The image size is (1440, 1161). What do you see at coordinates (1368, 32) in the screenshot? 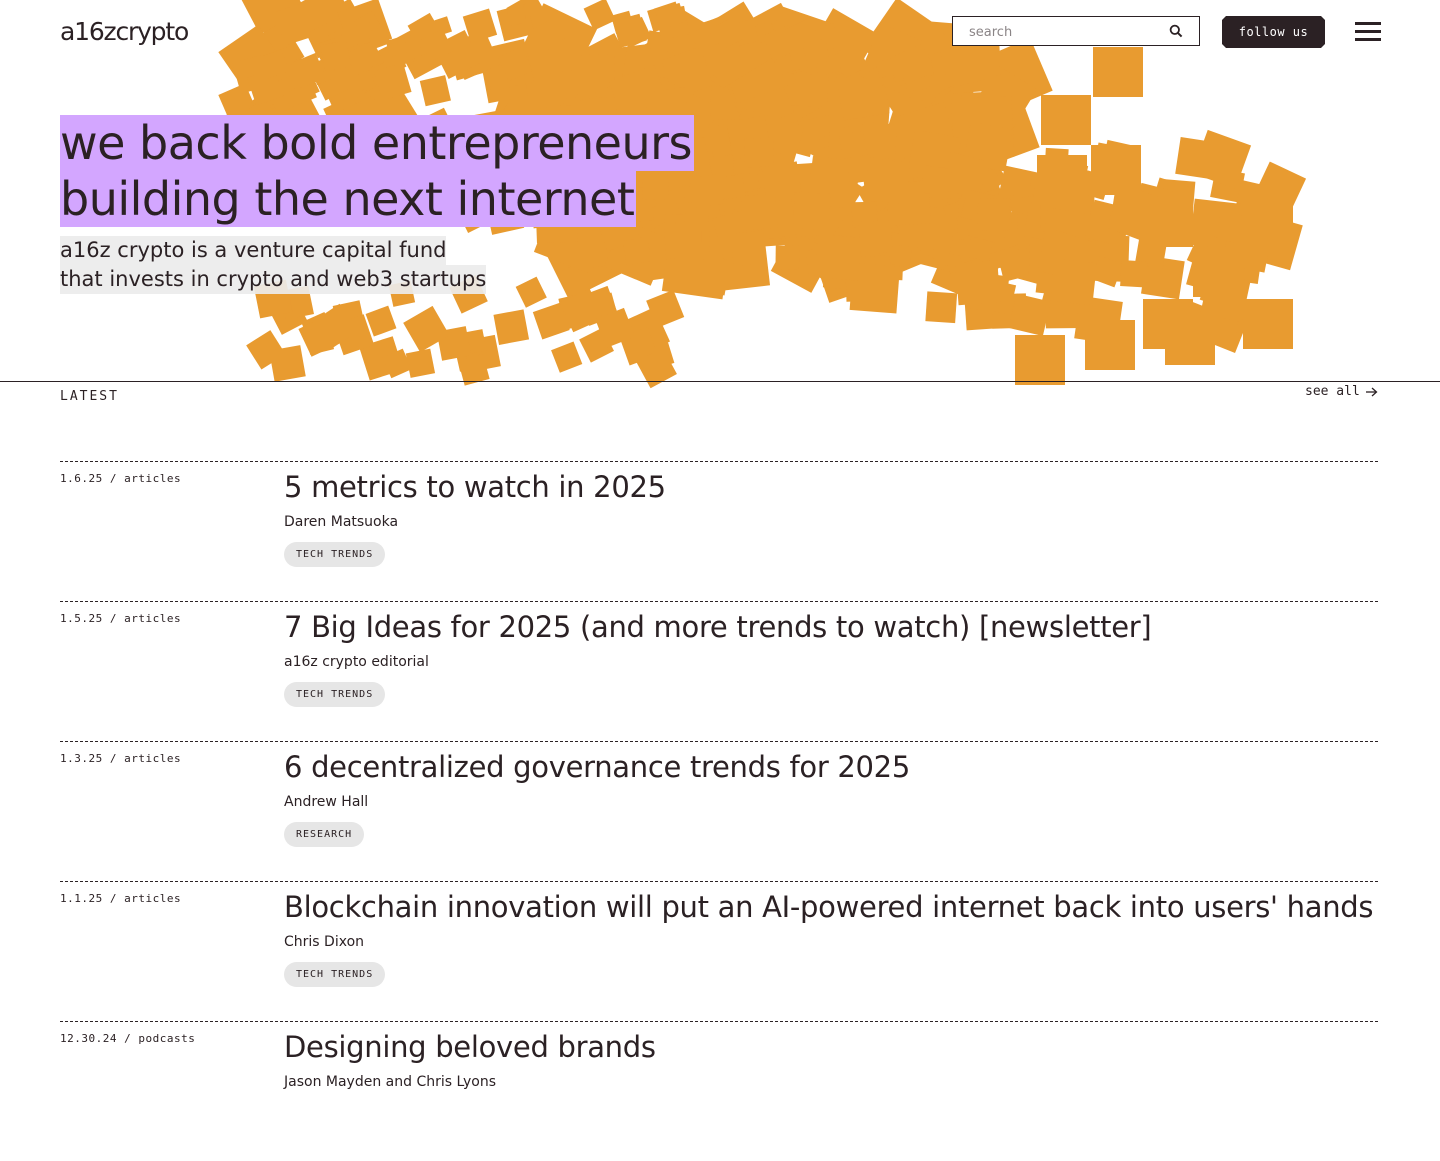
I see `menu-icon` at bounding box center [1368, 32].